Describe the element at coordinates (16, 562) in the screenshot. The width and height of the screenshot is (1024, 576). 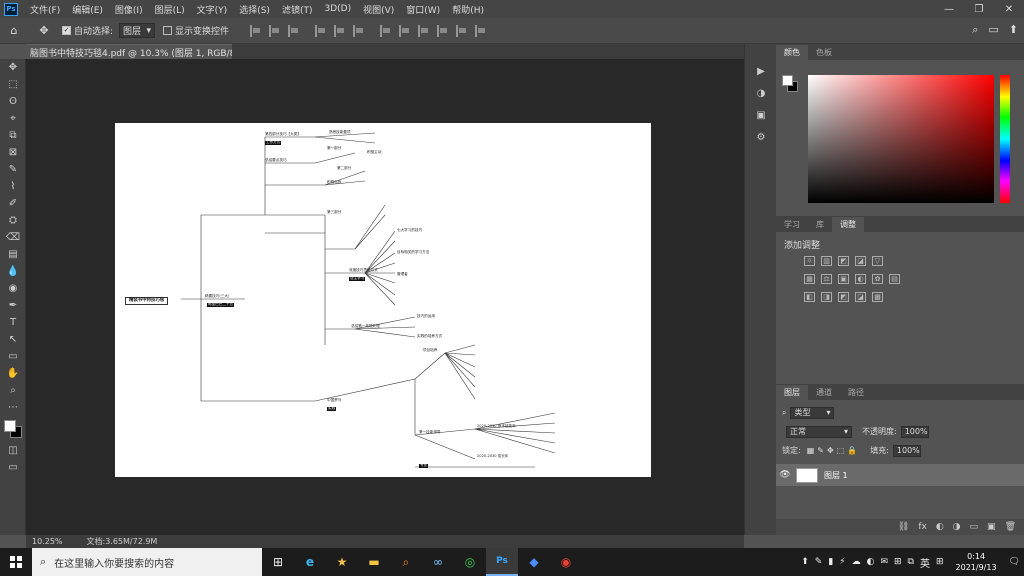
I see `start-button` at that location.